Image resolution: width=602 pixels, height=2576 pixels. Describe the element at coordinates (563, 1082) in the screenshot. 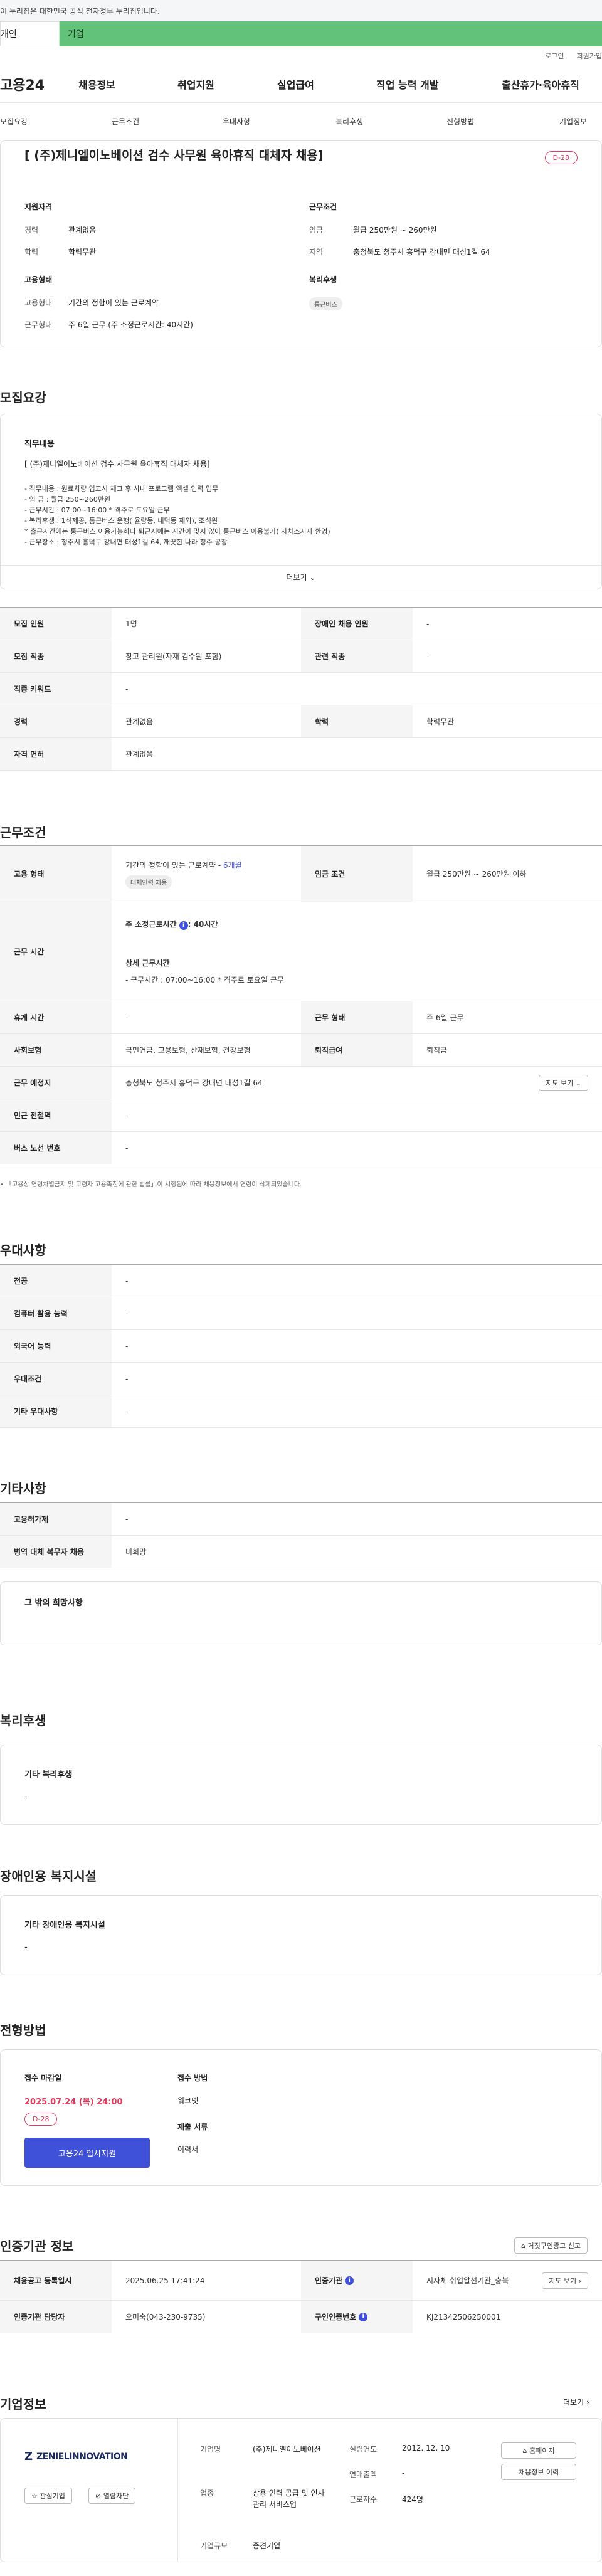

I see `map-view-button: 지도 보기 ⌄` at that location.